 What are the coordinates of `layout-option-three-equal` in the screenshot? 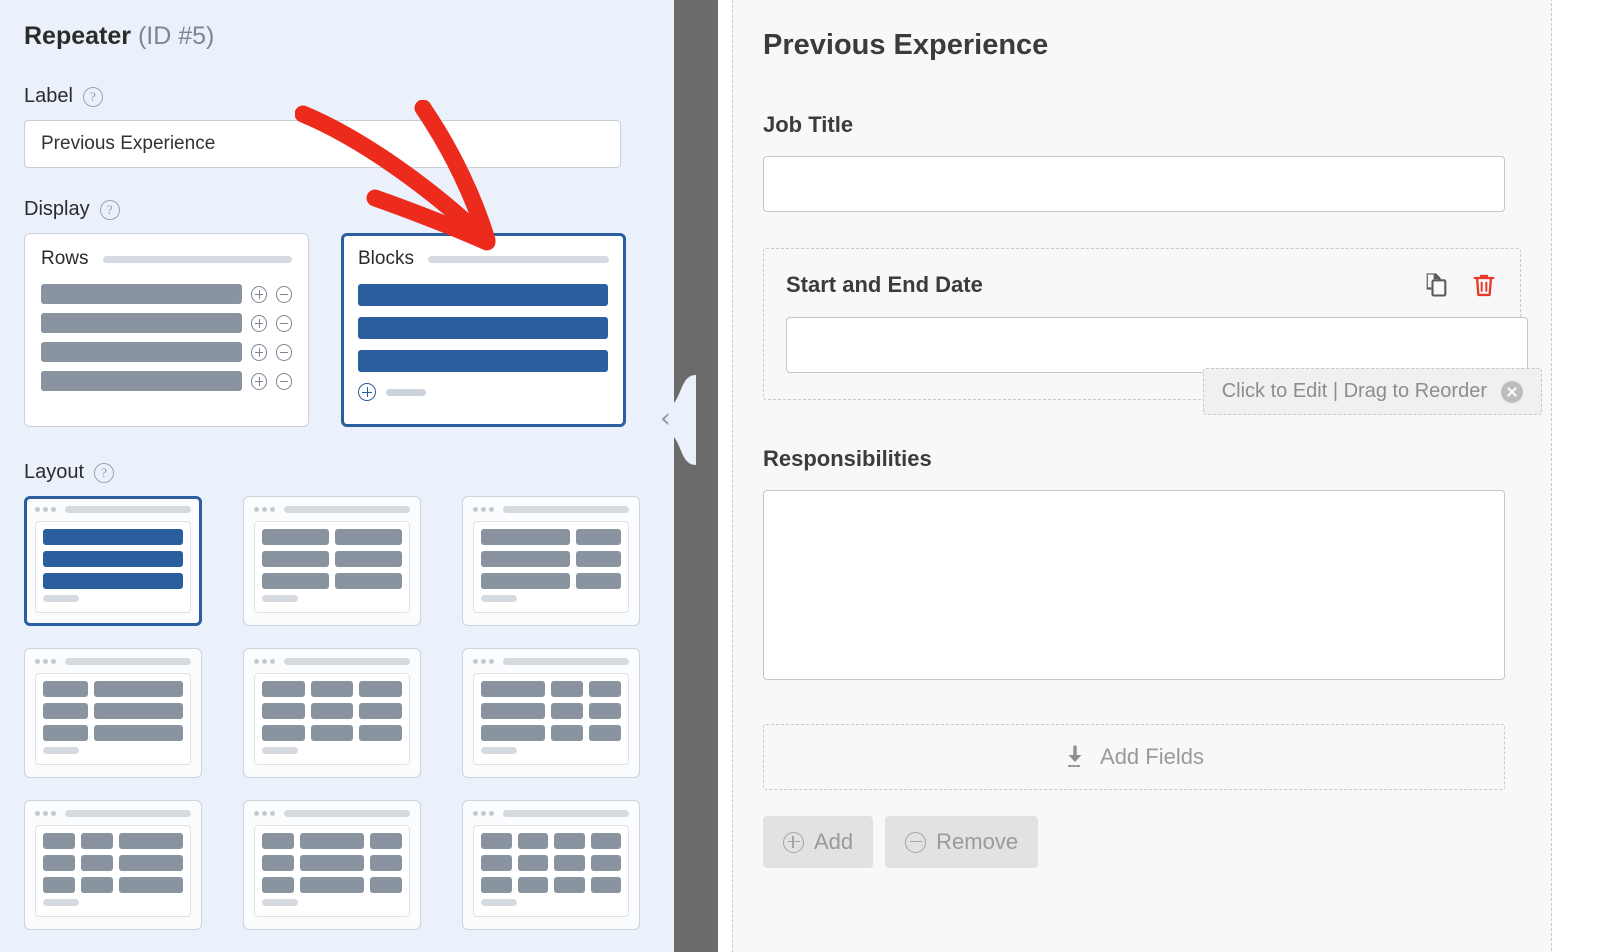 It's located at (332, 713).